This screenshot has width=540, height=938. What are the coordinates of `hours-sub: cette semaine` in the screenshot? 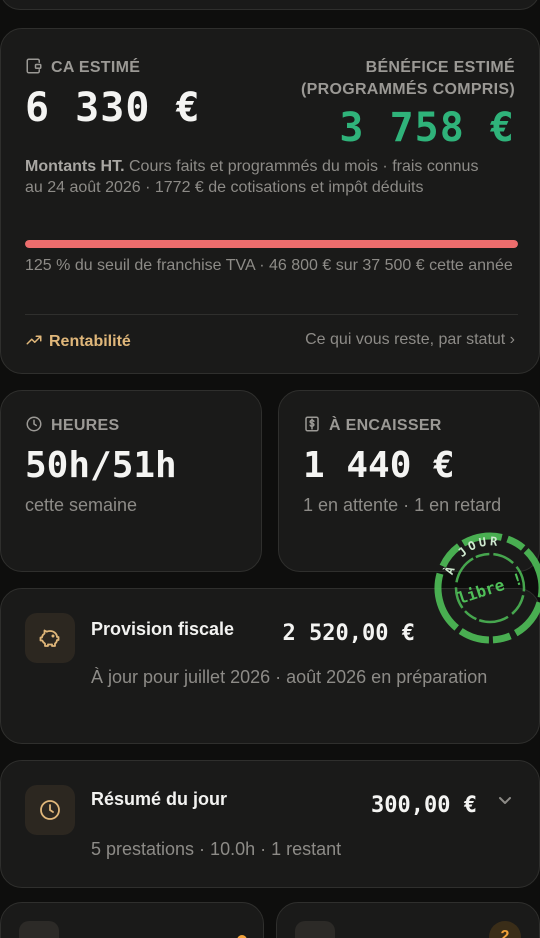 It's located at (81, 505).